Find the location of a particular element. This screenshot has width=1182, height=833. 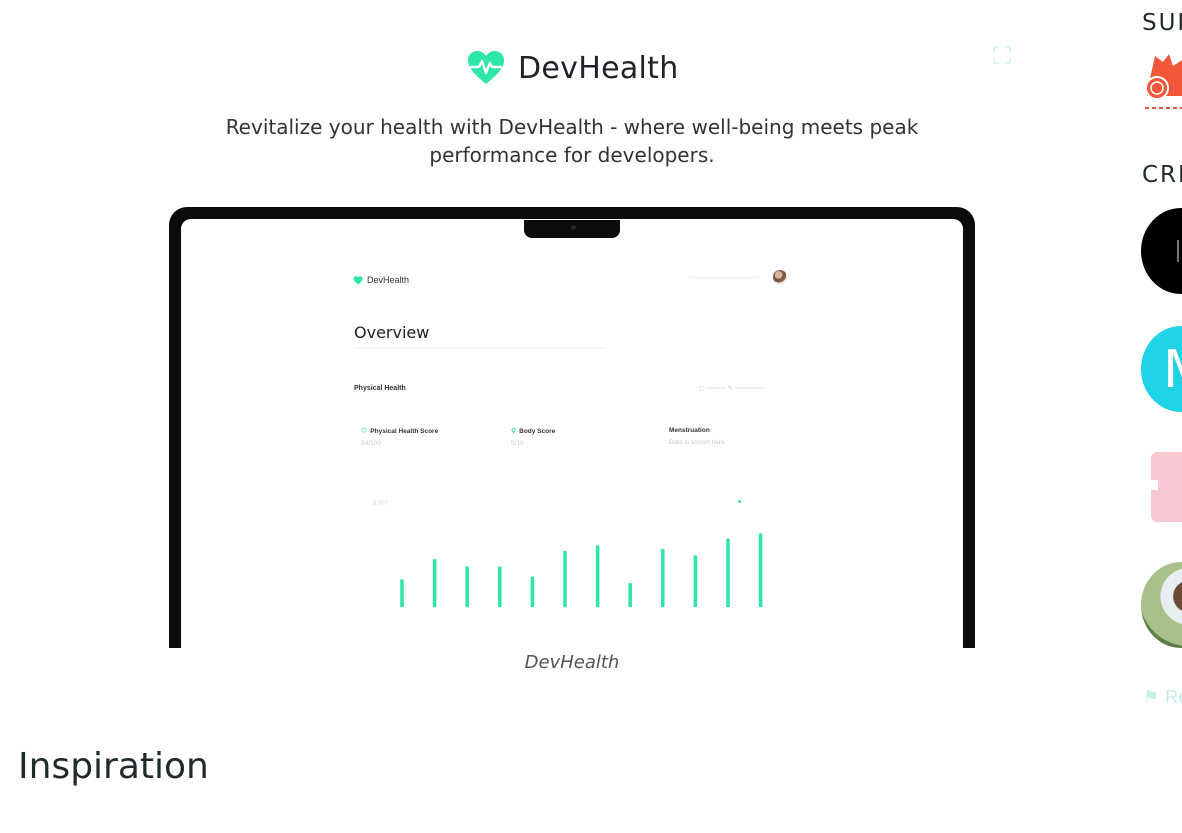

image-caption: DevHealth is located at coordinates (572, 662).